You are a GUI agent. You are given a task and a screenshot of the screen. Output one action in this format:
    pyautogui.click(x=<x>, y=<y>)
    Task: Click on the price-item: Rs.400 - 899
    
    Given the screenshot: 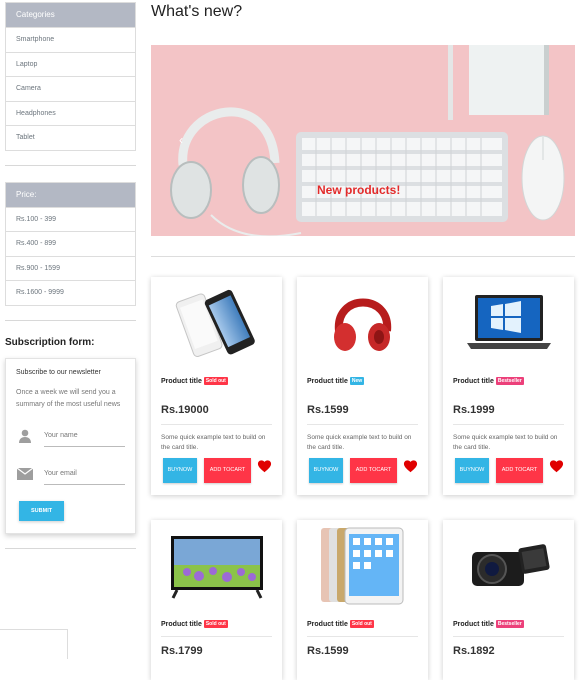 What is the action you would take?
    pyautogui.click(x=70, y=243)
    